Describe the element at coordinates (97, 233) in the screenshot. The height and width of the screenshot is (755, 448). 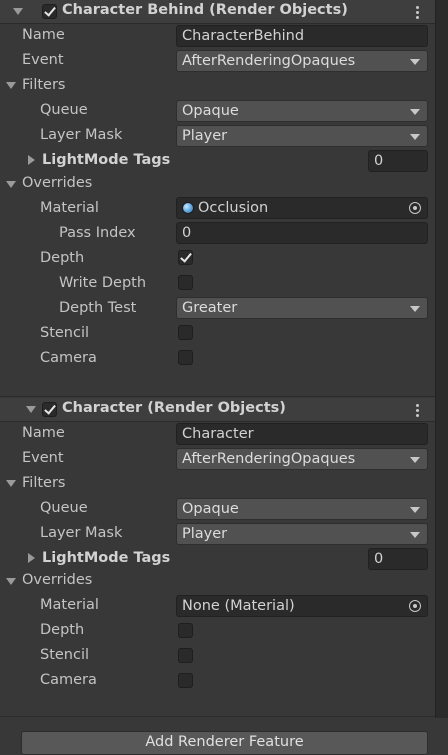
I see `pass-index-label: Pass Index` at that location.